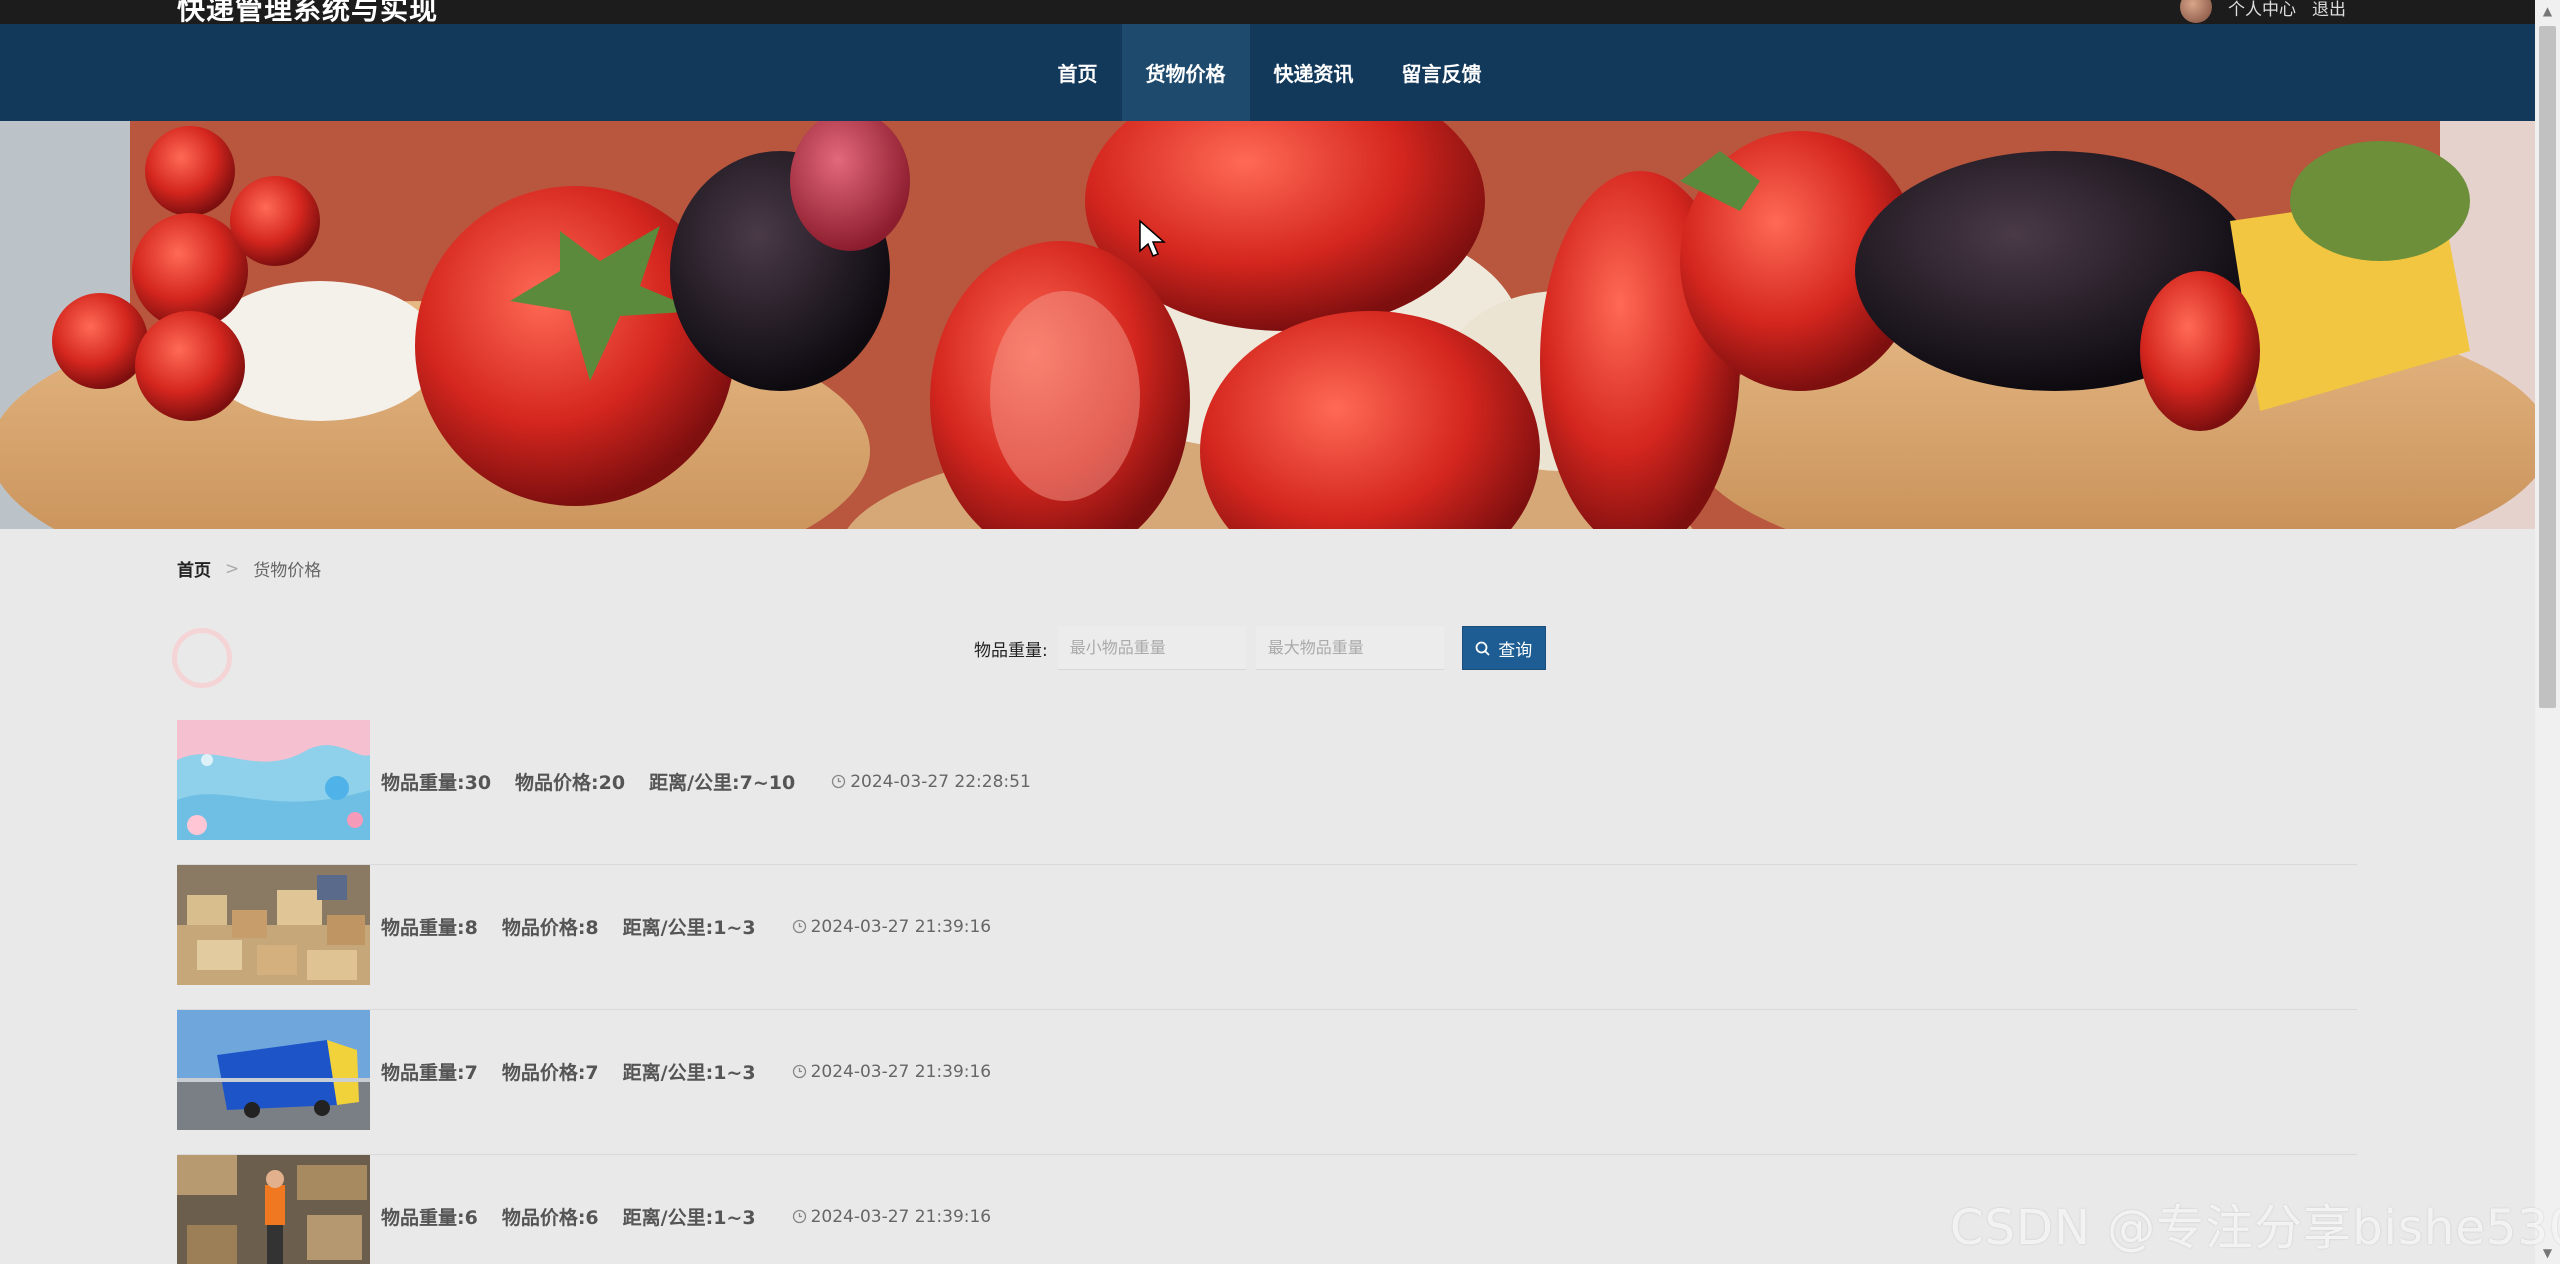 The width and height of the screenshot is (2560, 1264). Describe the element at coordinates (202, 658) in the screenshot. I see `loading-spinner-icon` at that location.